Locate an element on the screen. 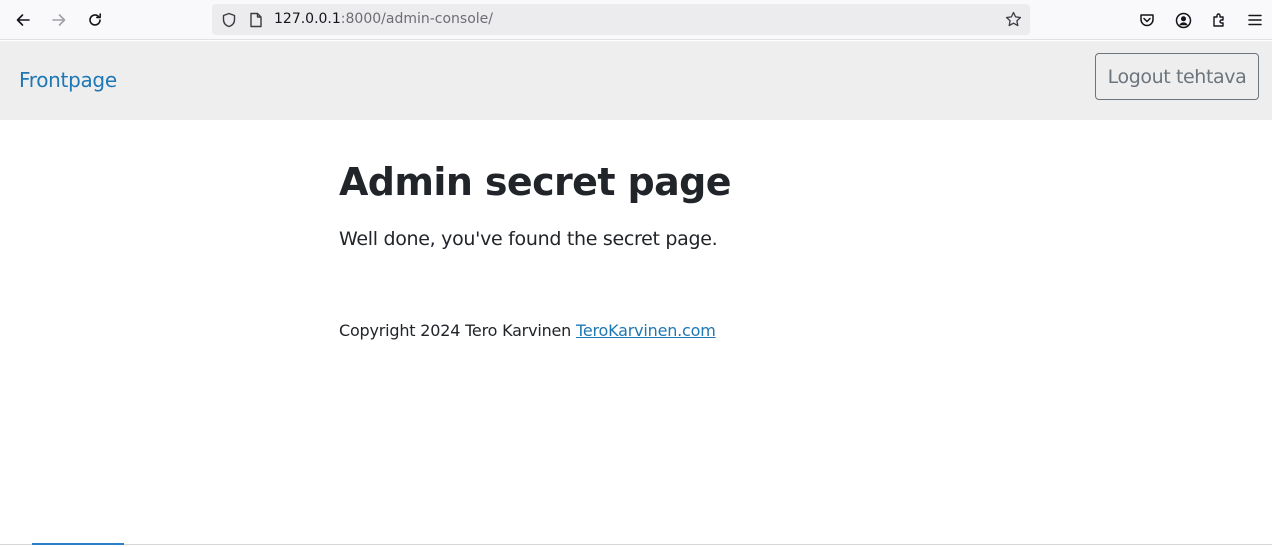 The width and height of the screenshot is (1272, 547). account-button is located at coordinates (1183, 20).